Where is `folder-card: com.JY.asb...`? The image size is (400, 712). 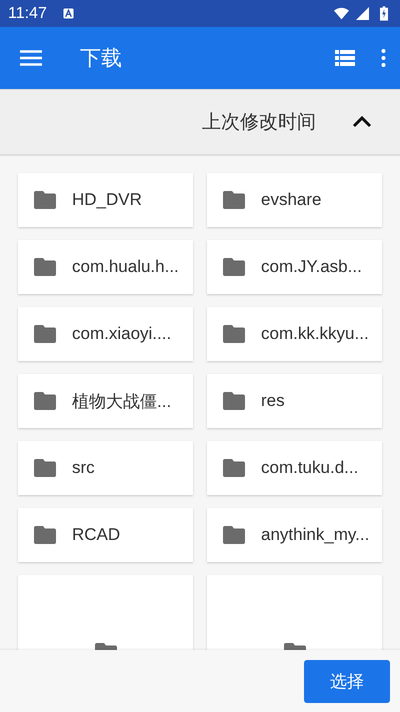 folder-card: com.JY.asb... is located at coordinates (294, 267).